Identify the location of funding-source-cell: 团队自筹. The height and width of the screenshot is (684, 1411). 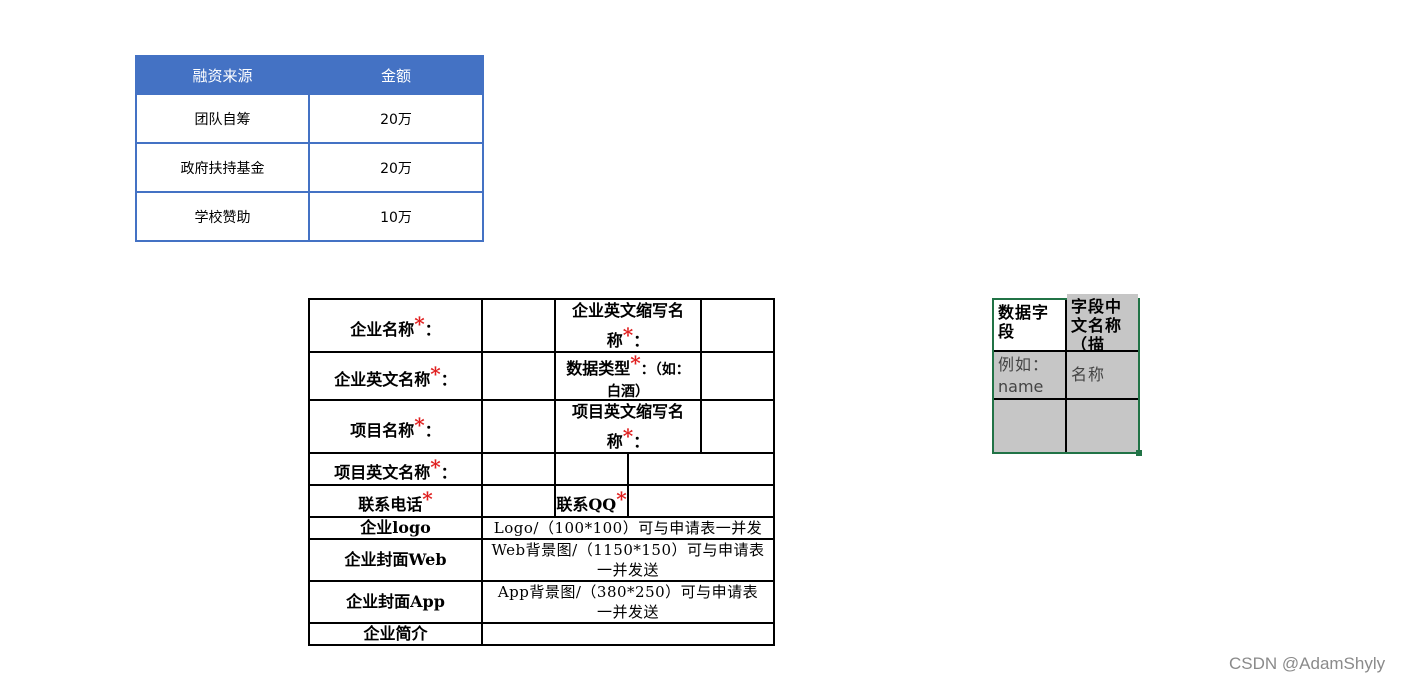
(222, 118).